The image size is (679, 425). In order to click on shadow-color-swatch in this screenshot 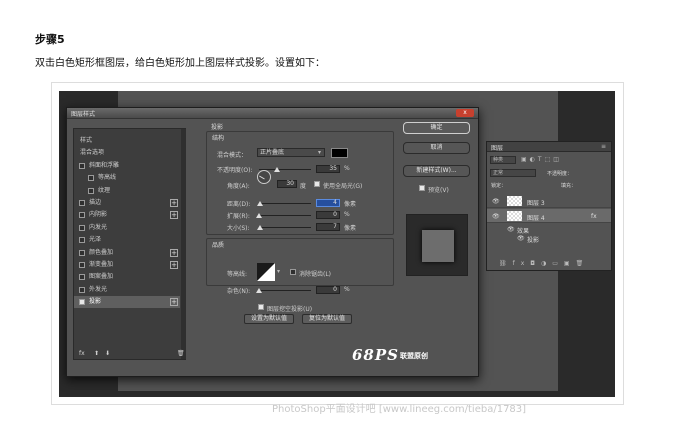, I will do `click(339, 153)`.